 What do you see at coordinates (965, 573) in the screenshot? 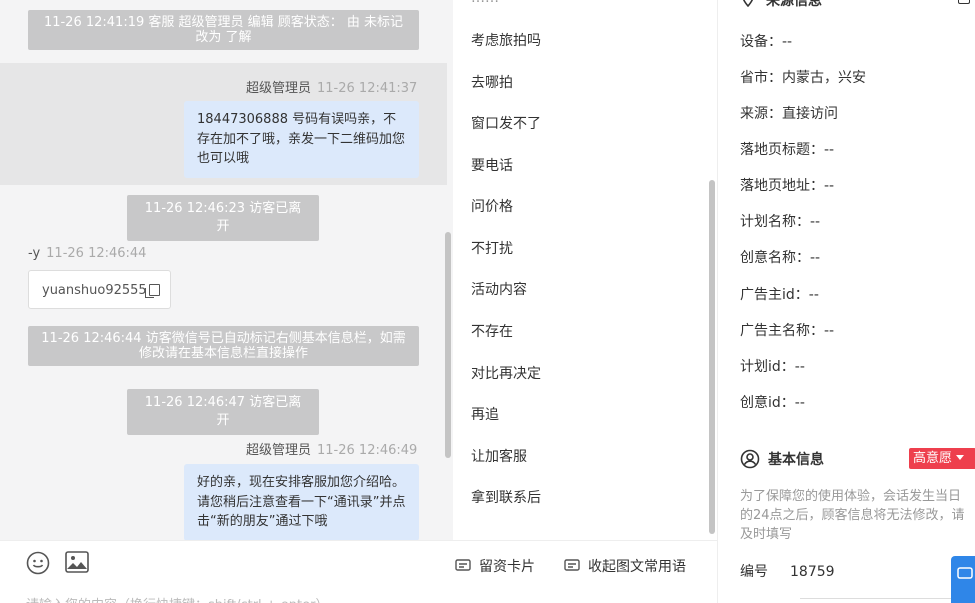
I see `message-icon` at bounding box center [965, 573].